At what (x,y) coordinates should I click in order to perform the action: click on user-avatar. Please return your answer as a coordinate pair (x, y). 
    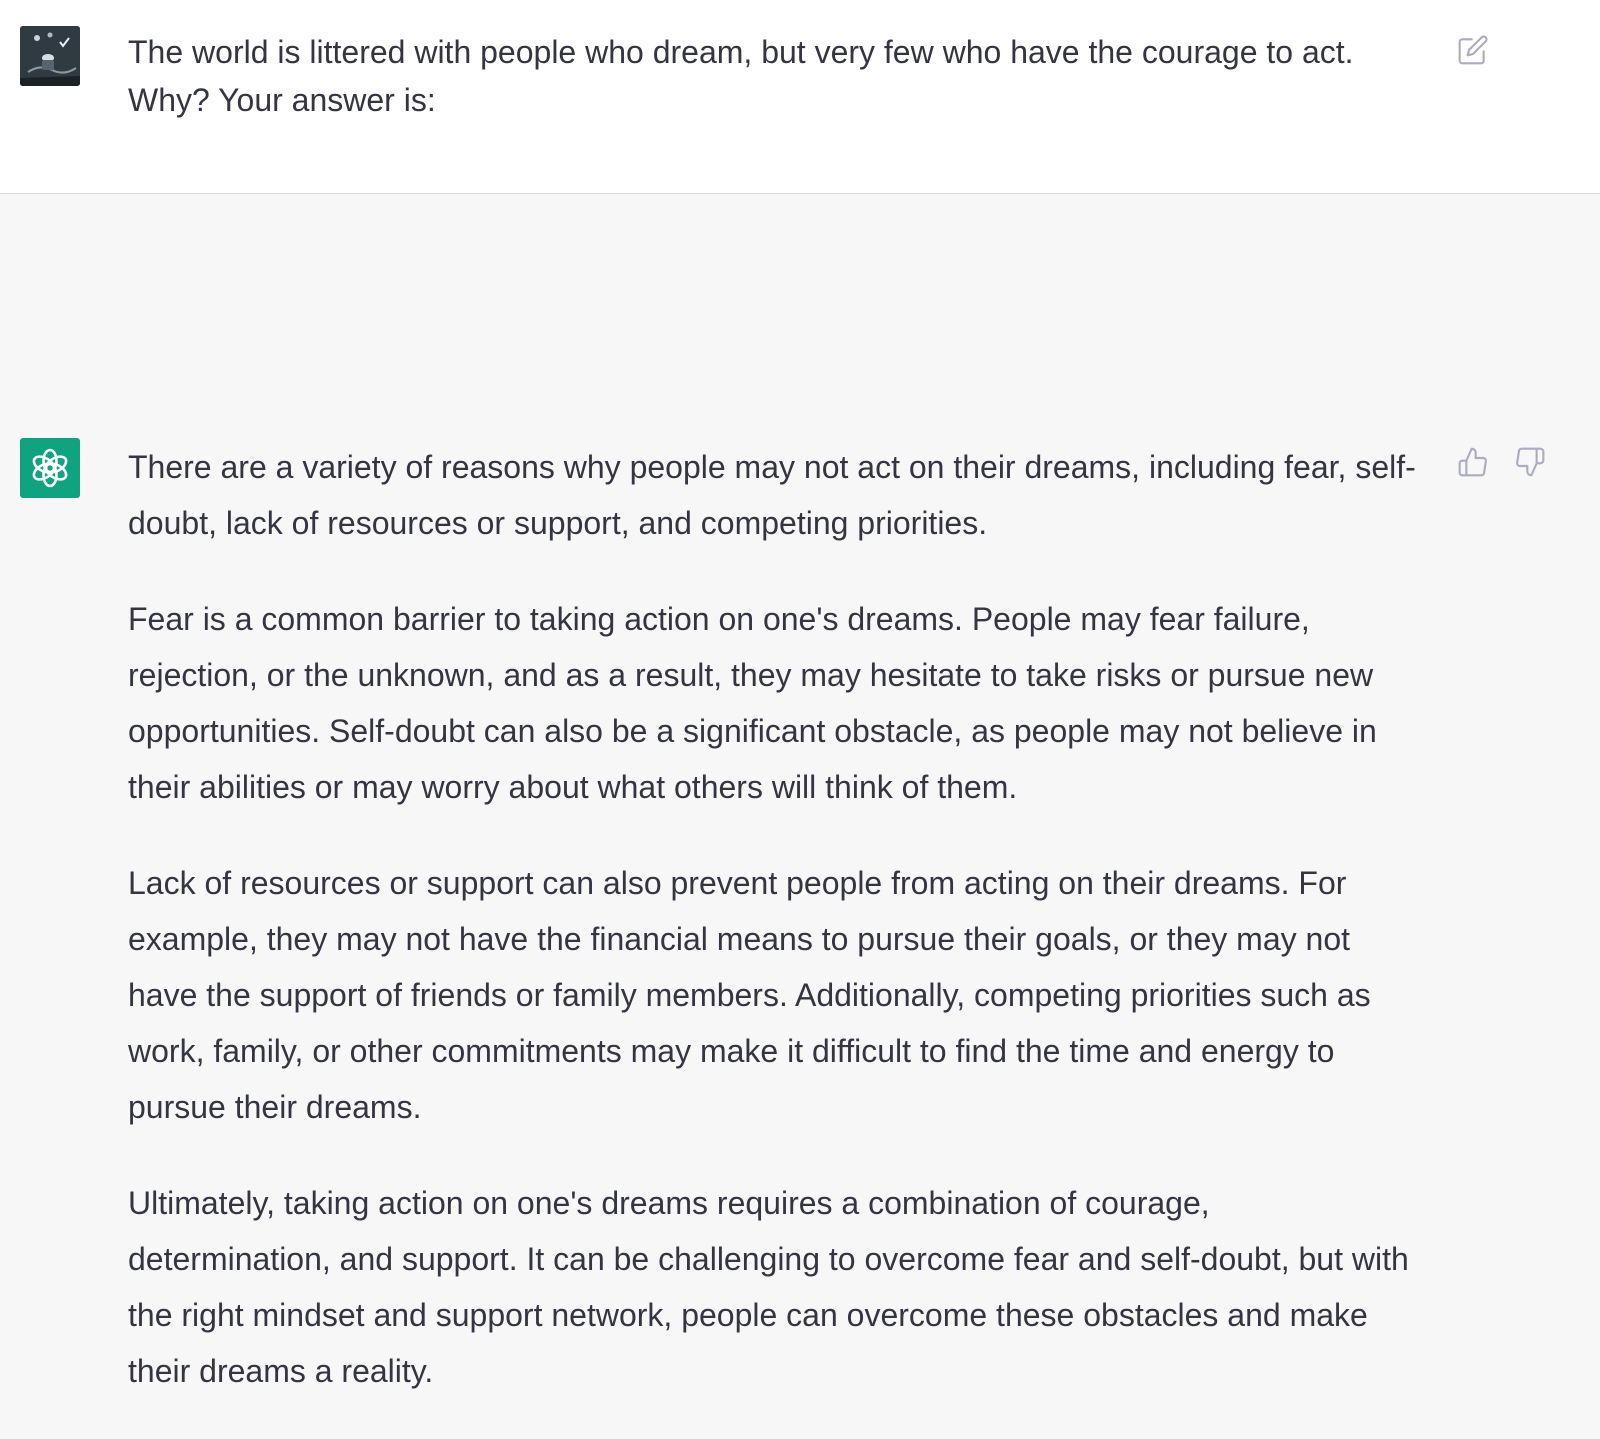
    Looking at the image, I should click on (50, 56).